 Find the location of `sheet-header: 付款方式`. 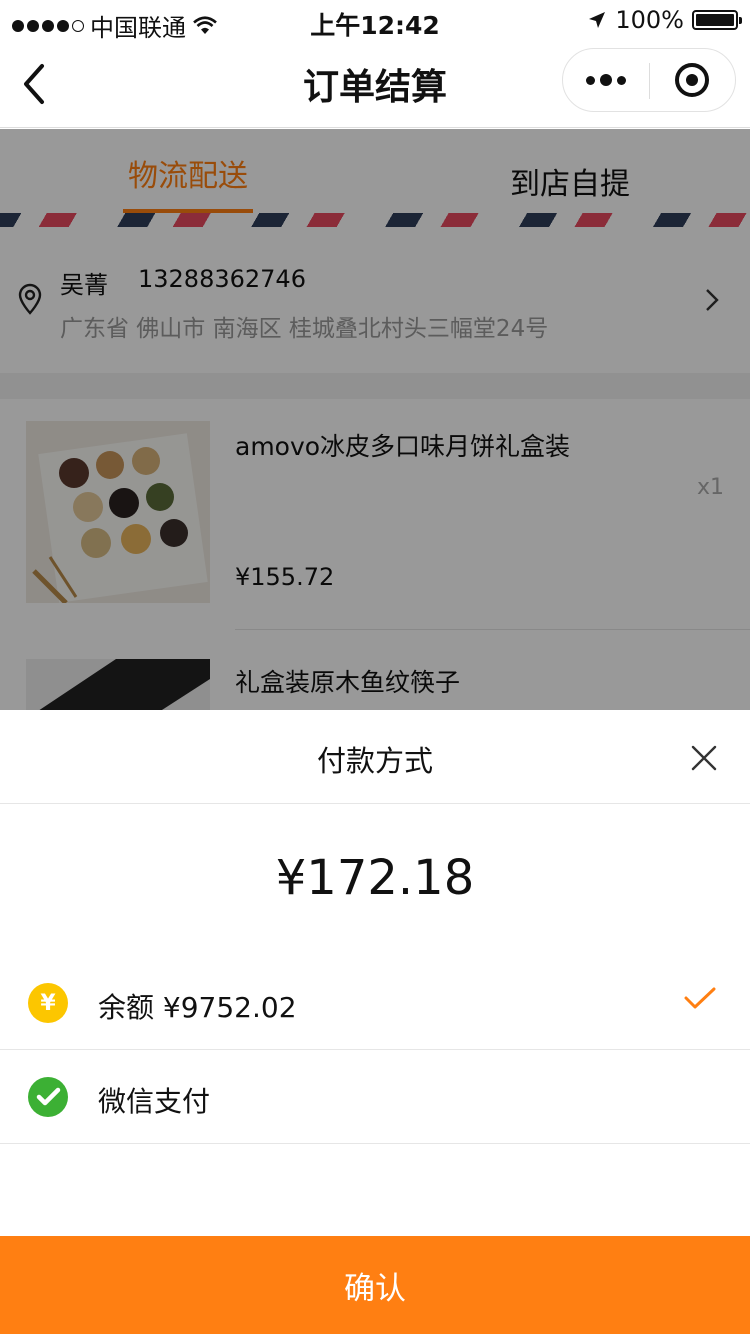

sheet-header: 付款方式 is located at coordinates (375, 757).